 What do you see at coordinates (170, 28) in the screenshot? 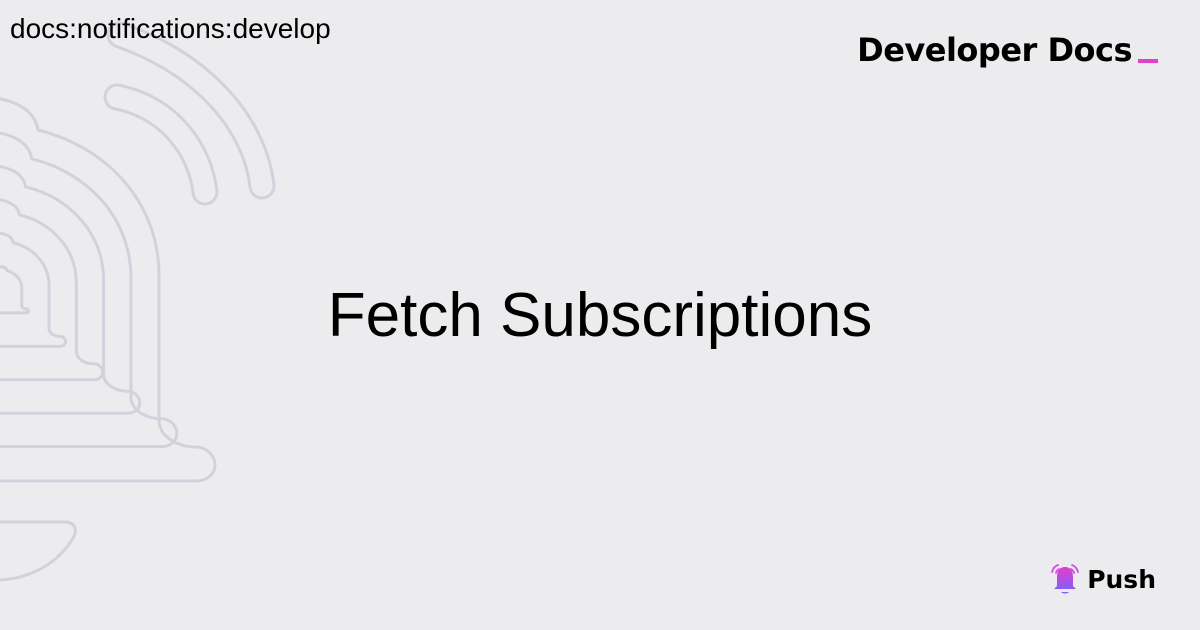
I see `breadcrumb: docs:notifications:develop` at bounding box center [170, 28].